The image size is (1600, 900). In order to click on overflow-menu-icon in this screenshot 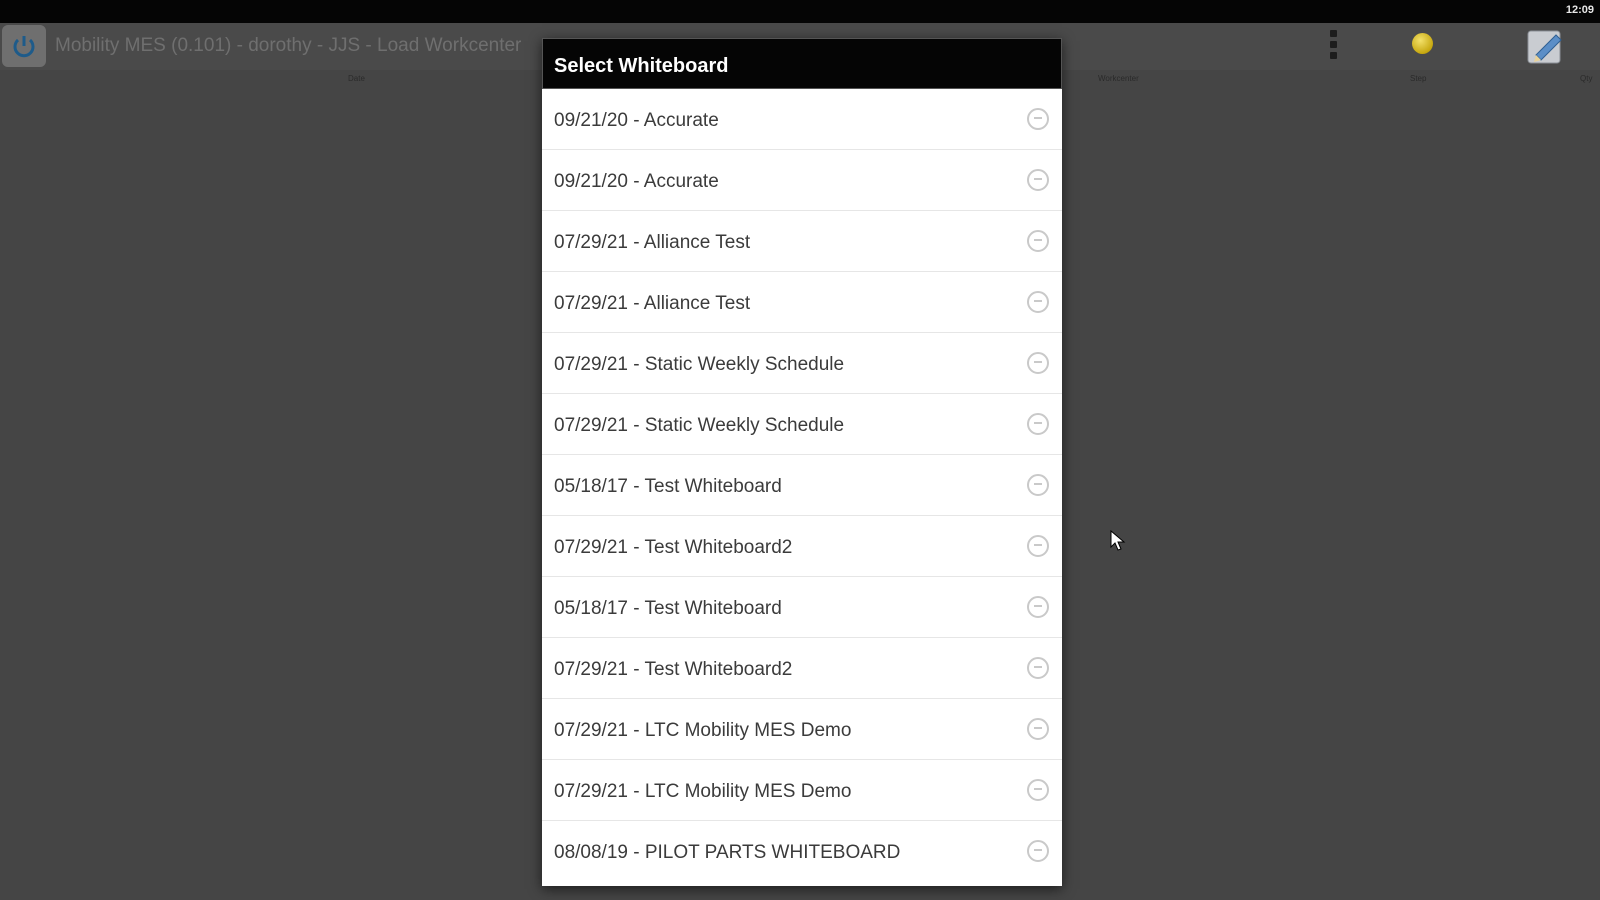, I will do `click(1333, 45)`.